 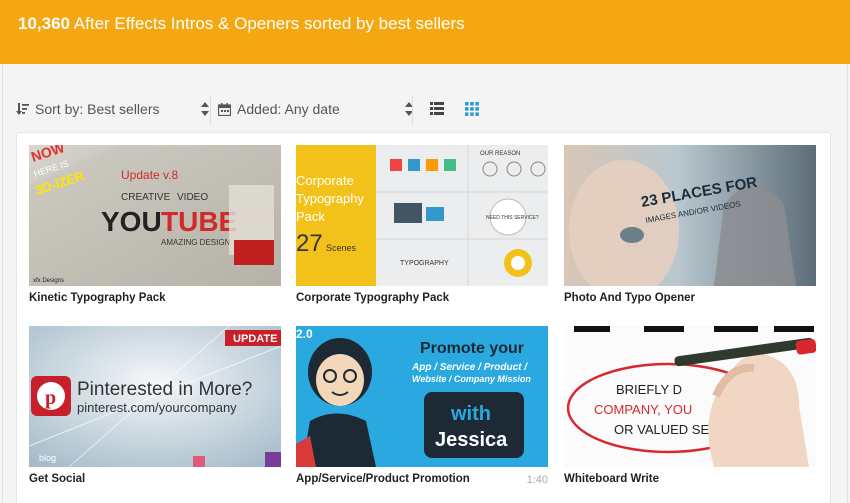 What do you see at coordinates (629, 298) in the screenshot?
I see `item-title: Photo And Typo Opener` at bounding box center [629, 298].